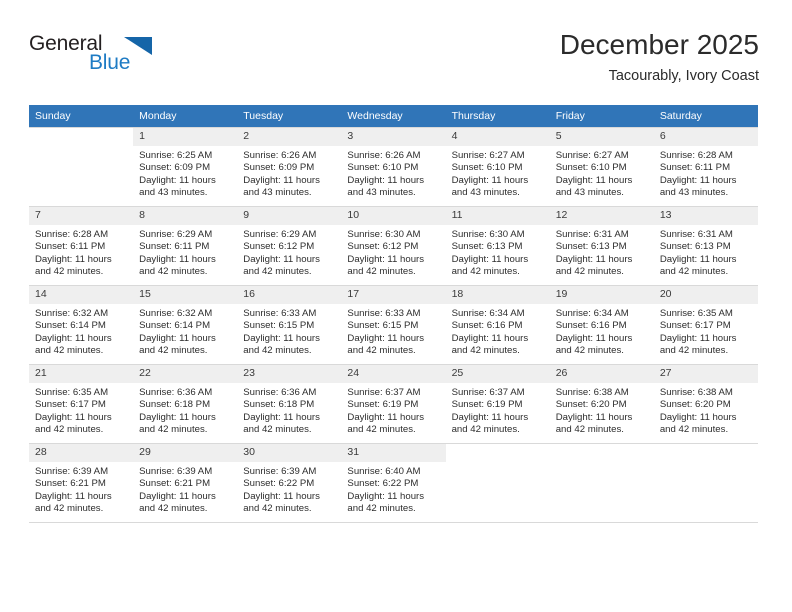  Describe the element at coordinates (705, 295) in the screenshot. I see `day-number: 20` at that location.